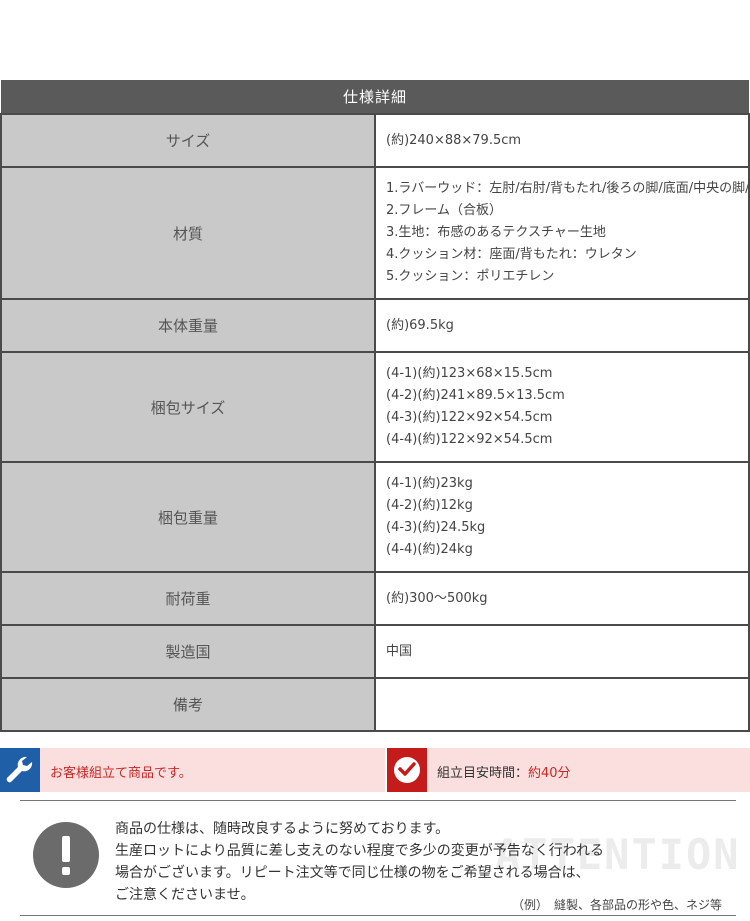 This screenshot has height=921, width=750. I want to click on spec-value-line: (約)69.5kg, so click(420, 325).